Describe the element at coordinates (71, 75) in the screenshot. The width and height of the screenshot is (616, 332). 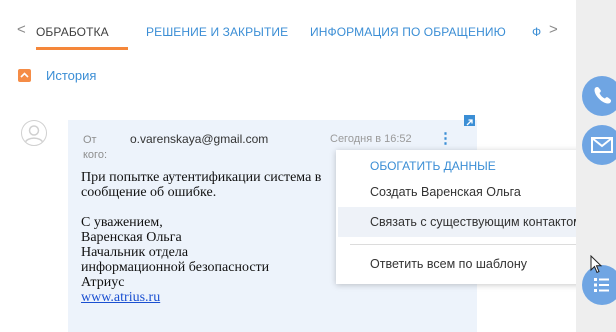
I see `history-label: История` at that location.